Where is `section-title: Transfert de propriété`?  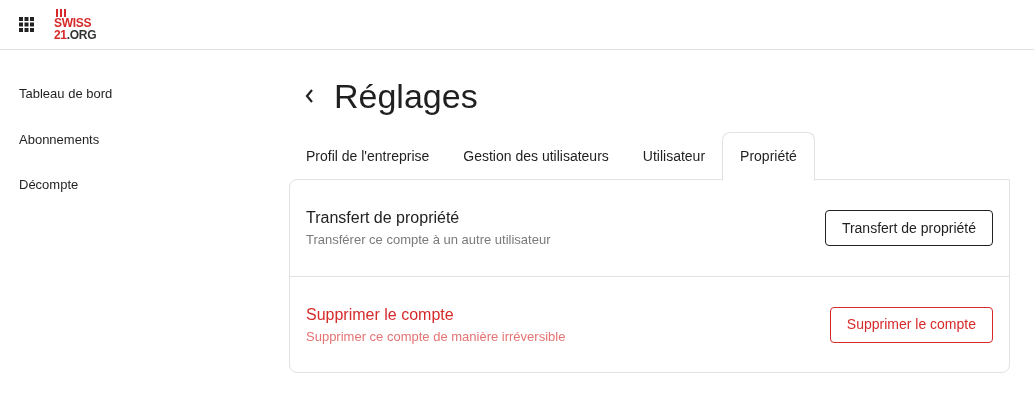 section-title: Transfert de propriété is located at coordinates (383, 218).